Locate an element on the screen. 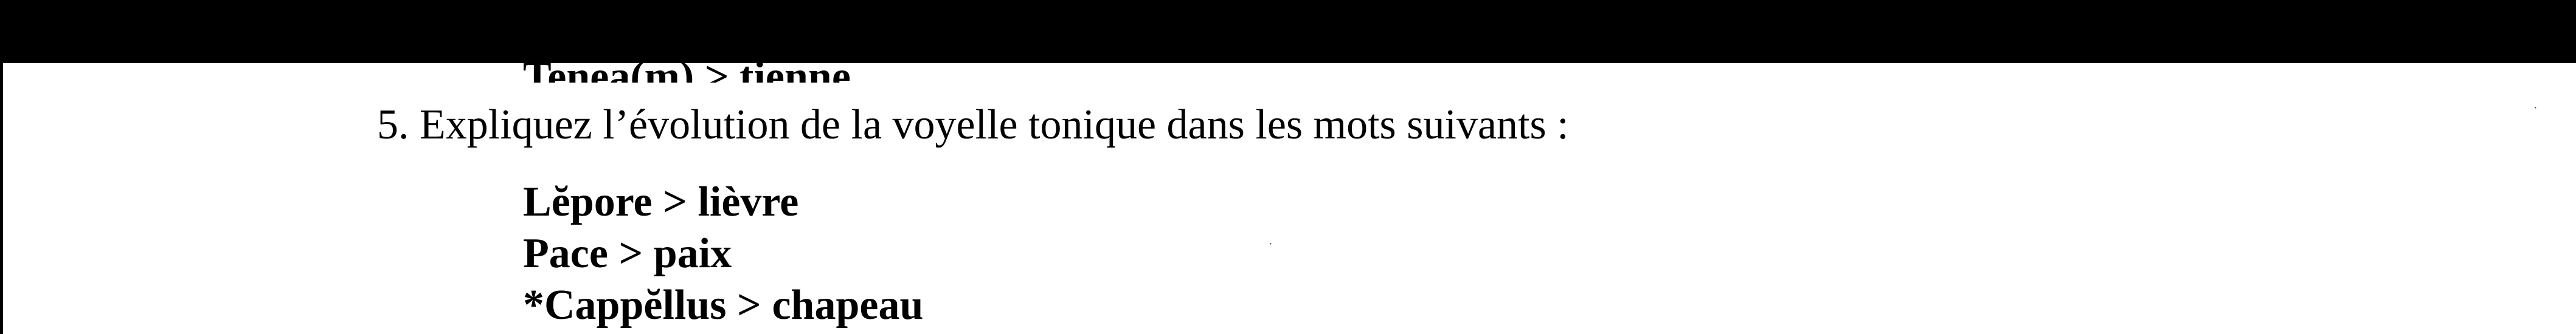 This screenshot has width=2576, height=334. previous-example-line: Tenea(m) > tienne is located at coordinates (687, 61).